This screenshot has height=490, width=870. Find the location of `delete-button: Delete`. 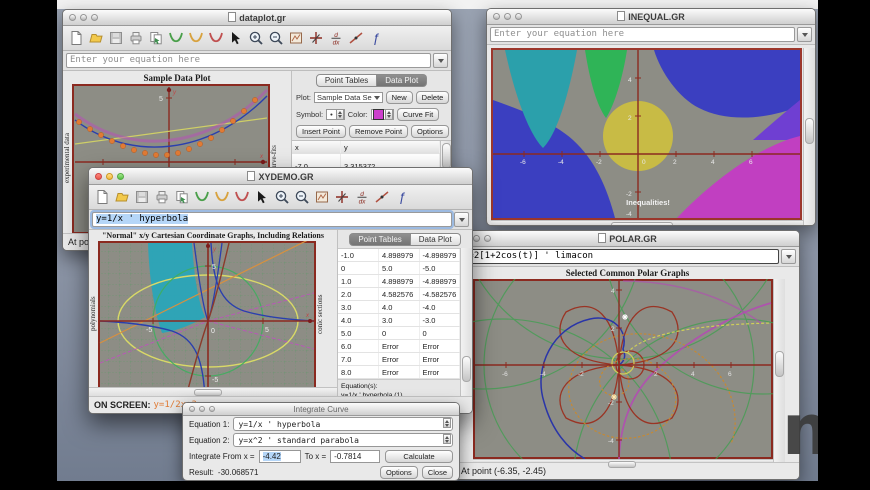

delete-button: Delete is located at coordinates (432, 97).